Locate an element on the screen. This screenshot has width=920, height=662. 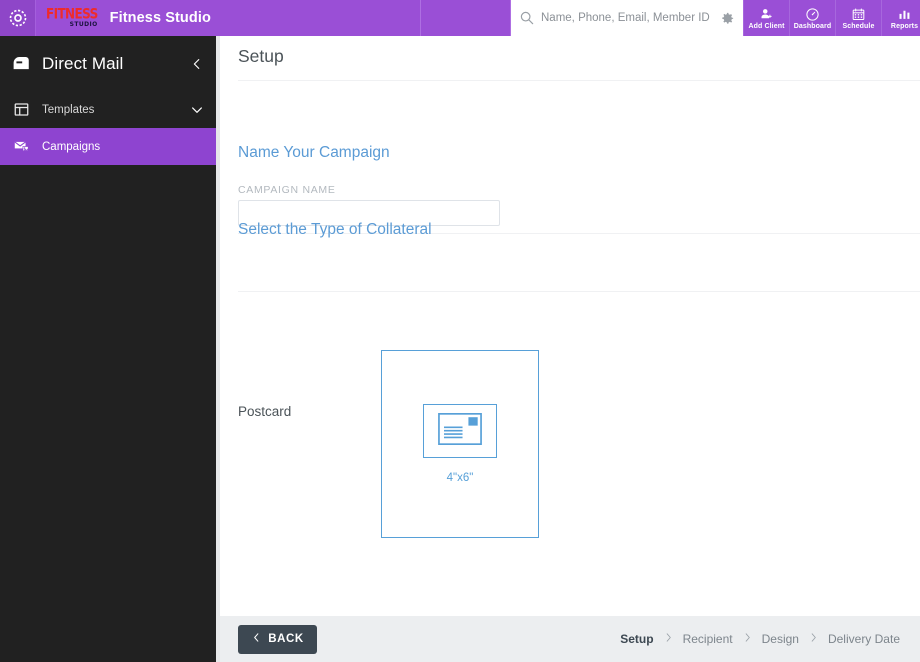
collateral-card-postcard: 4"x6" is located at coordinates (460, 444).